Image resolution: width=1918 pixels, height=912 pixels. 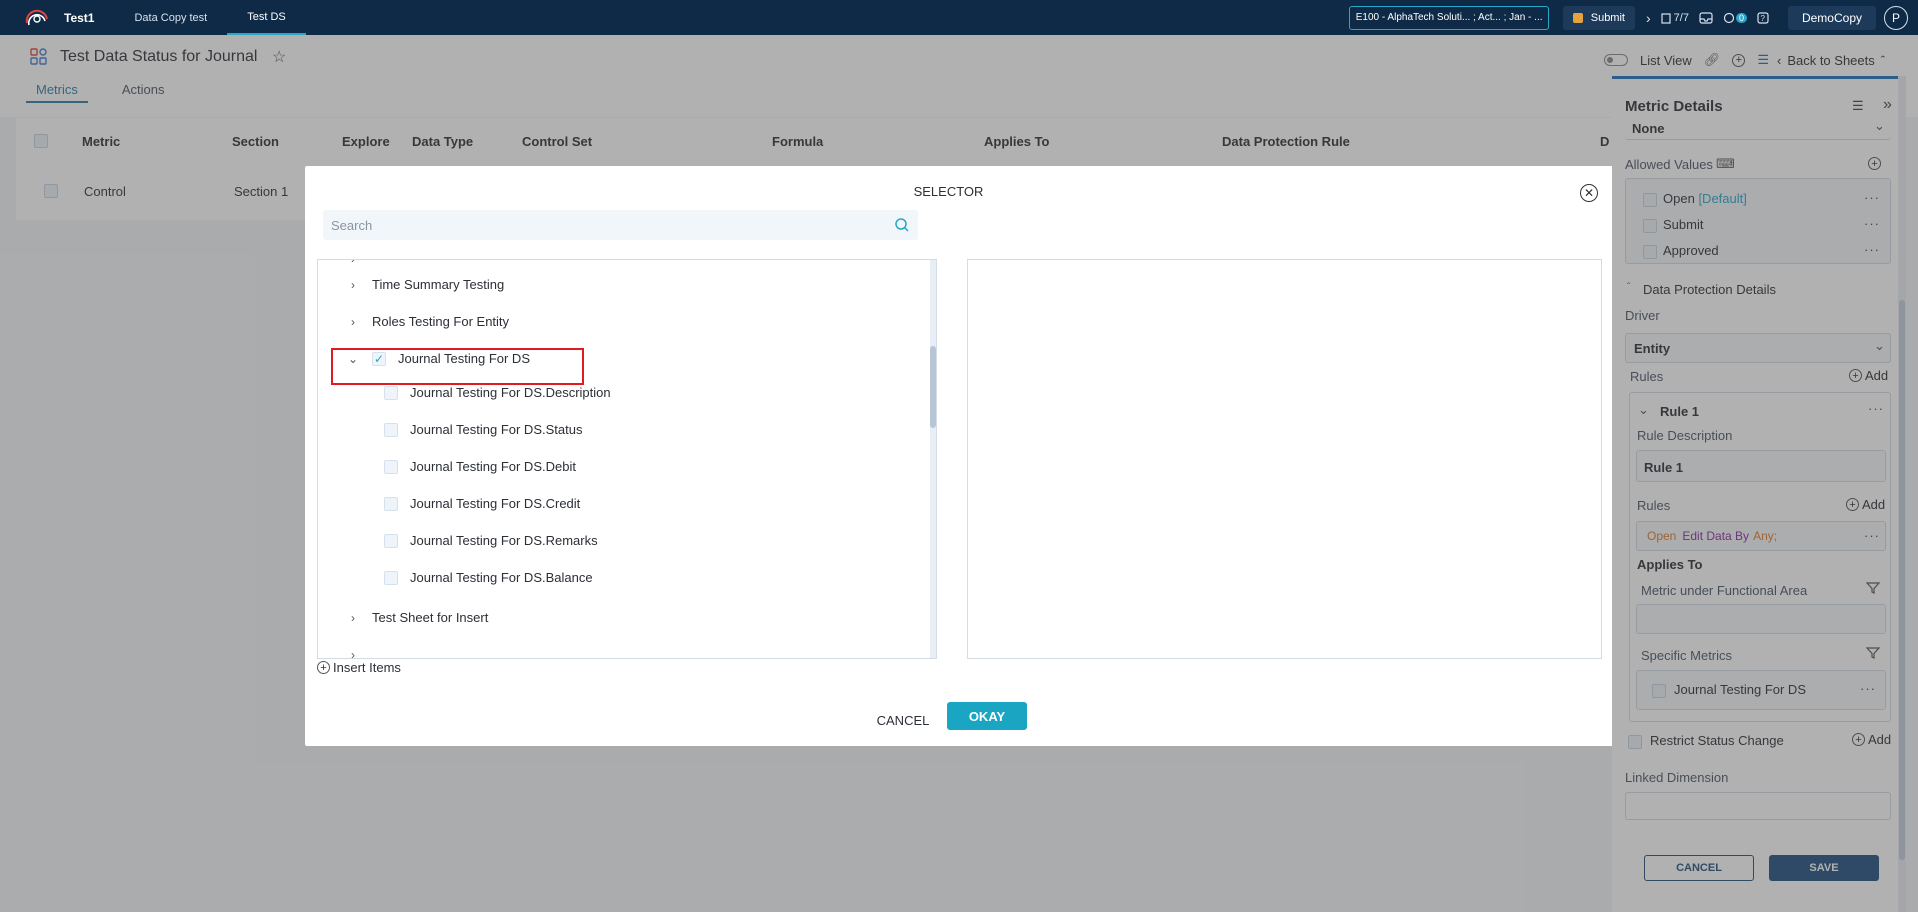 What do you see at coordinates (1729, 17) in the screenshot?
I see `refresh-icon` at bounding box center [1729, 17].